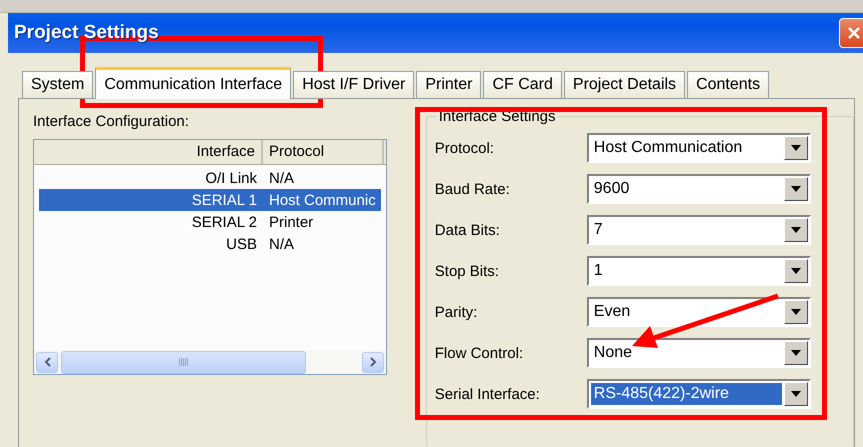 This screenshot has width=863, height=447. I want to click on dropdown-value: 7, so click(598, 230).